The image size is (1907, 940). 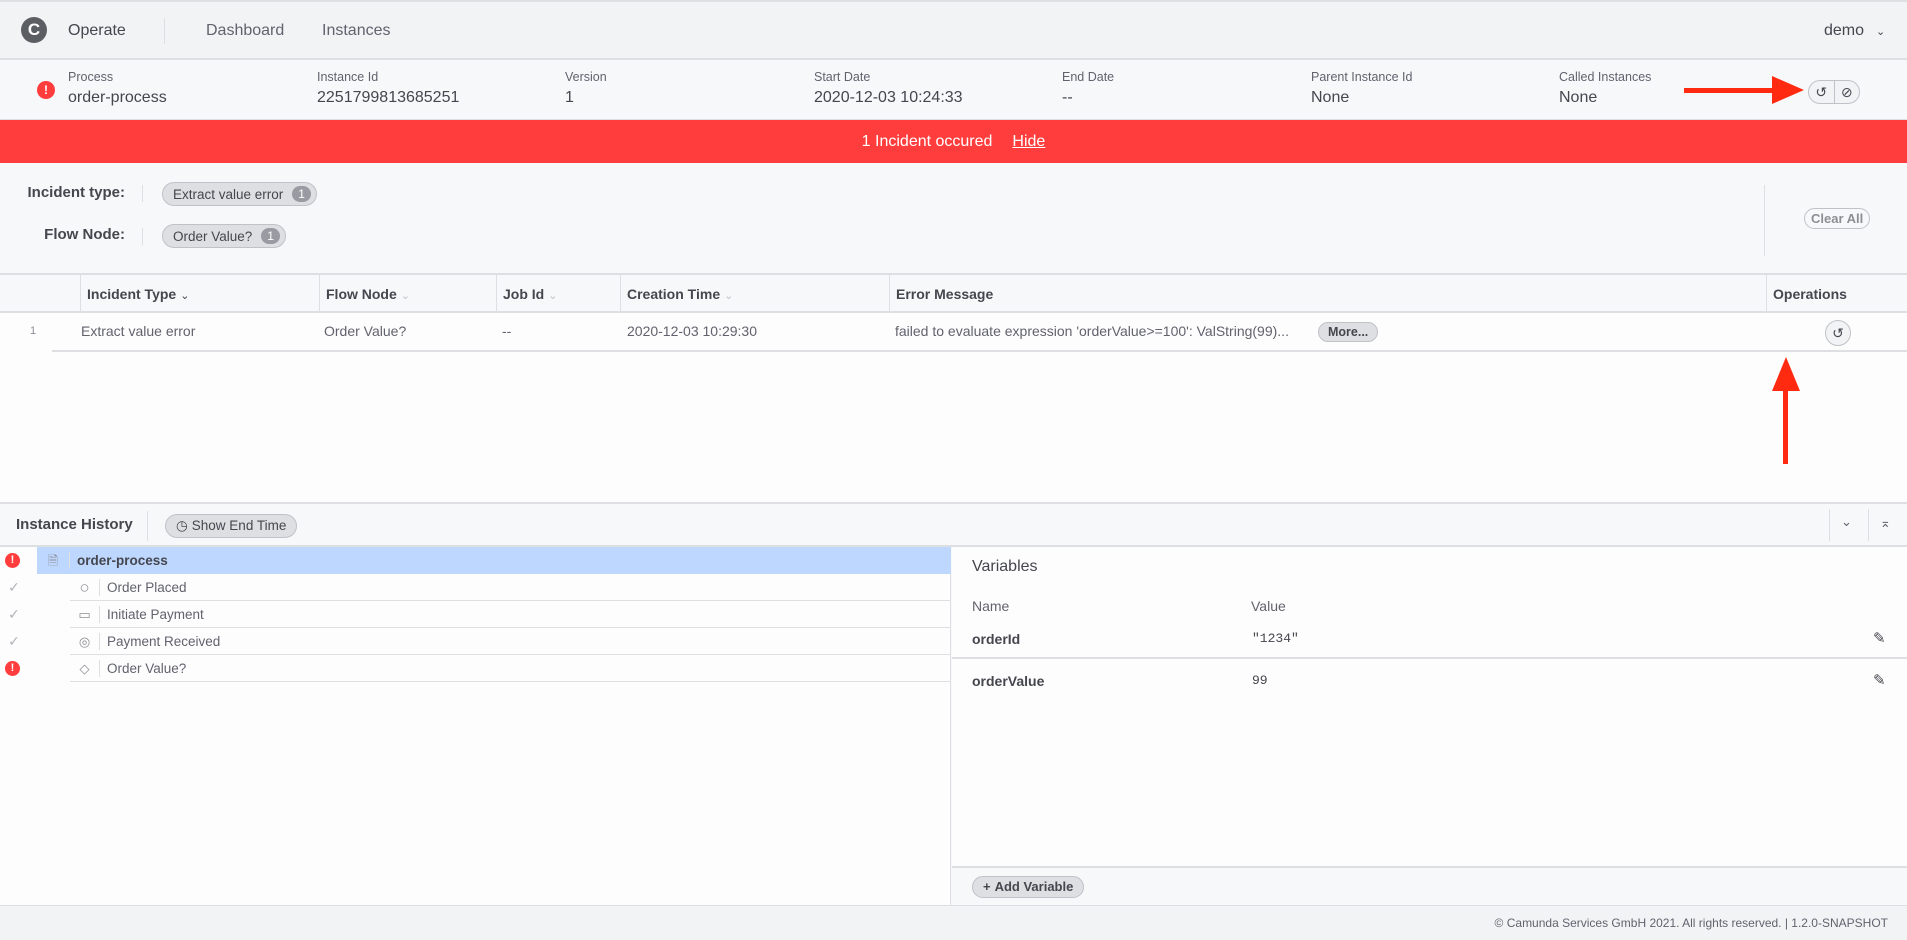 I want to click on field-value: 2251799813685251, so click(x=388, y=97).